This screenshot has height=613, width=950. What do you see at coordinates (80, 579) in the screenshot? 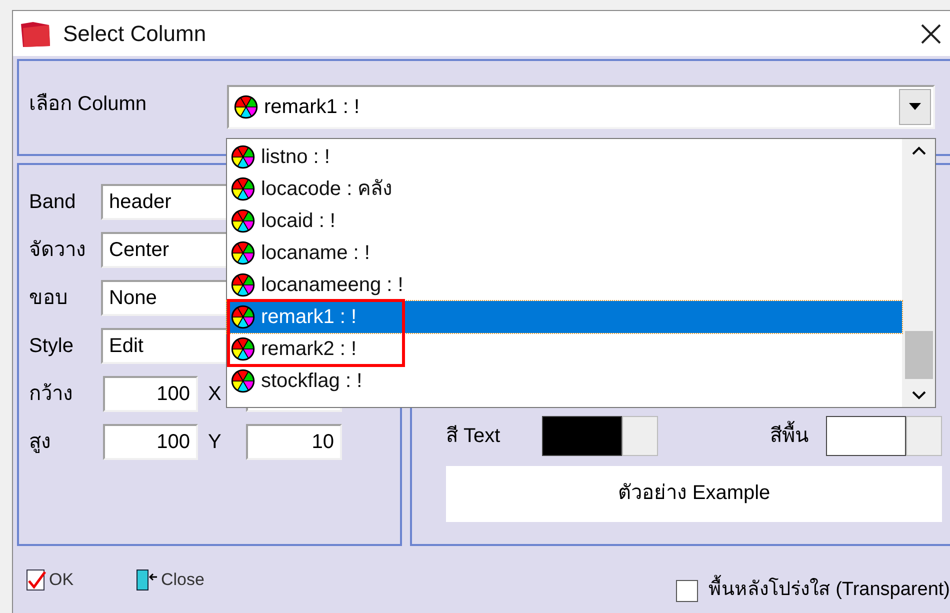
I see `ok-button: OK` at bounding box center [80, 579].